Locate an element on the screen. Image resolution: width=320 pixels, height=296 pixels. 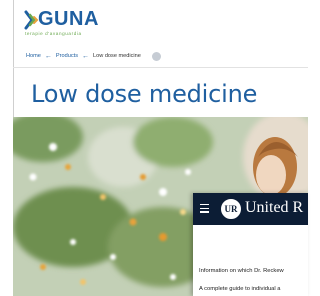
popup-brand-name: United R is located at coordinates (274, 207).